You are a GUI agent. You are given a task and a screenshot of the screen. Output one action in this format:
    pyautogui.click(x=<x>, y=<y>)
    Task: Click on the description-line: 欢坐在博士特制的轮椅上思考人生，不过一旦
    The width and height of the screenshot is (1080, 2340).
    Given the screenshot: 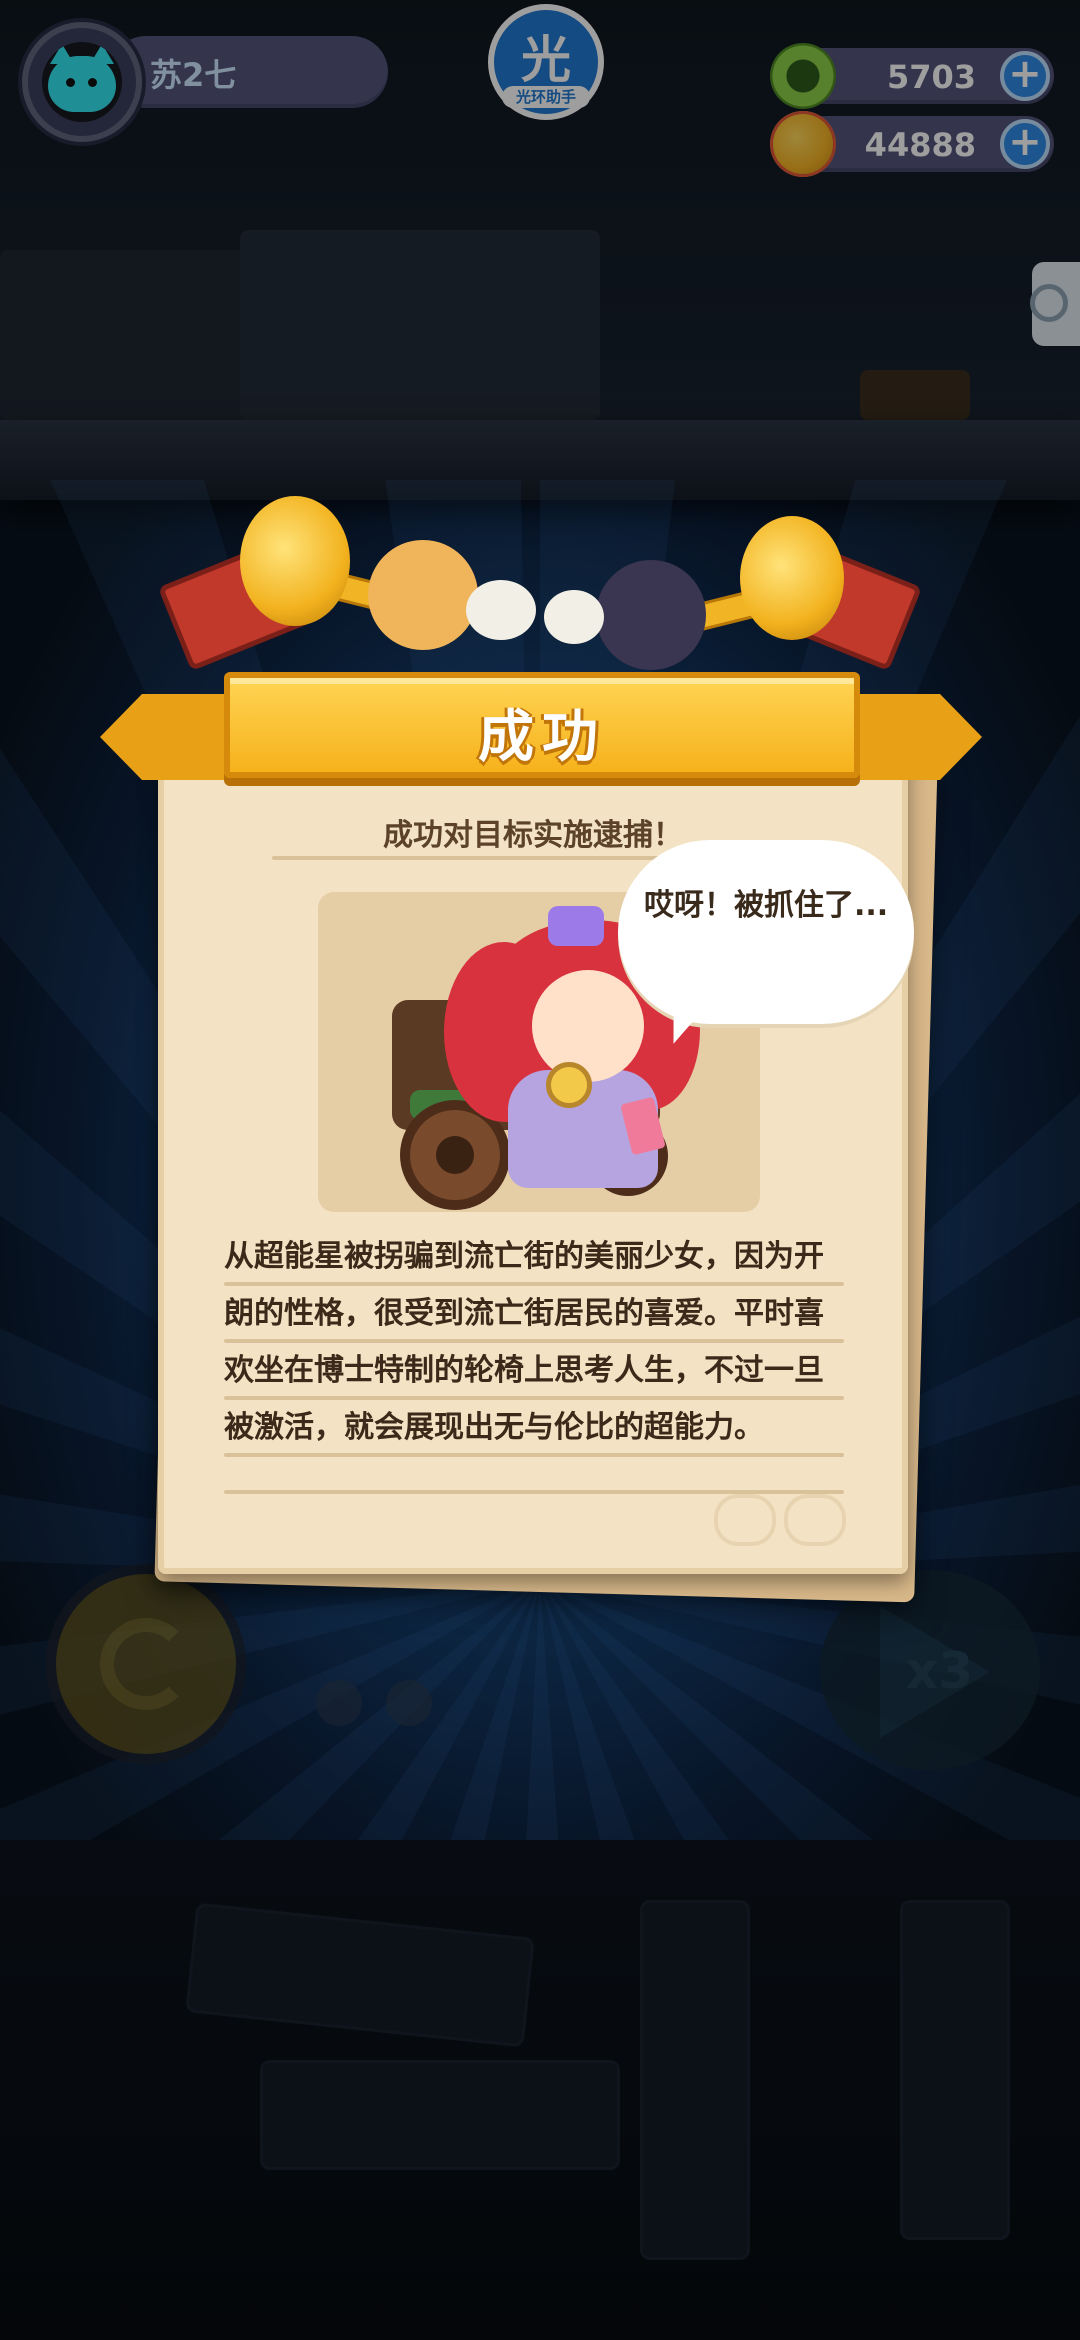 What is the action you would take?
    pyautogui.click(x=524, y=1370)
    